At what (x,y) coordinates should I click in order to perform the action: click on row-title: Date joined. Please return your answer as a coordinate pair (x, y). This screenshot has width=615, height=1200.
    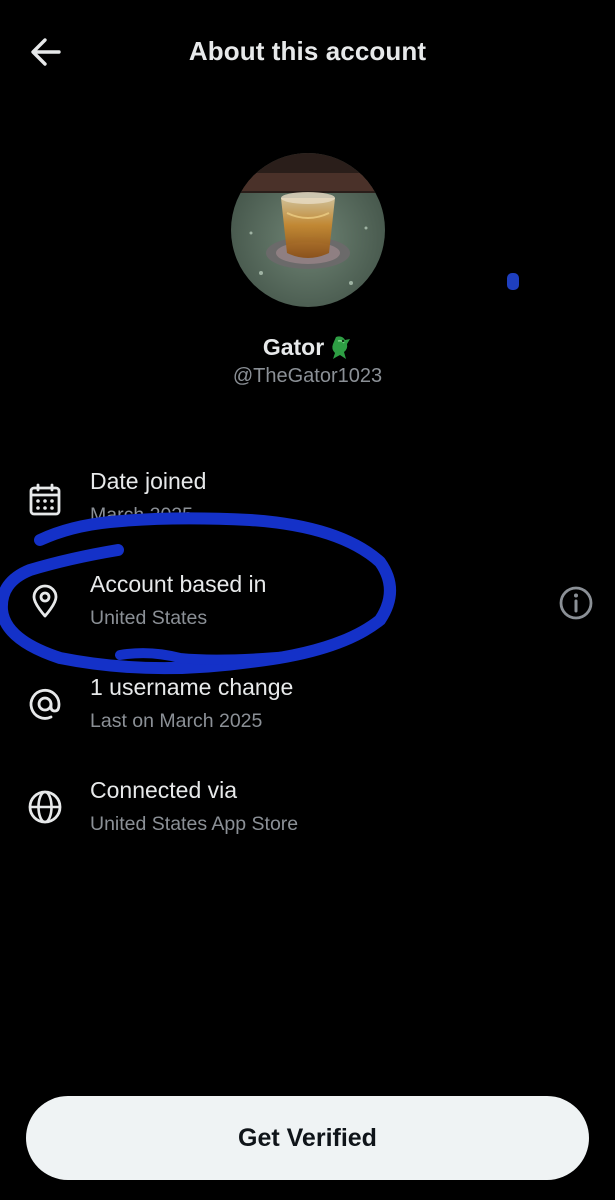
    Looking at the image, I should click on (148, 481).